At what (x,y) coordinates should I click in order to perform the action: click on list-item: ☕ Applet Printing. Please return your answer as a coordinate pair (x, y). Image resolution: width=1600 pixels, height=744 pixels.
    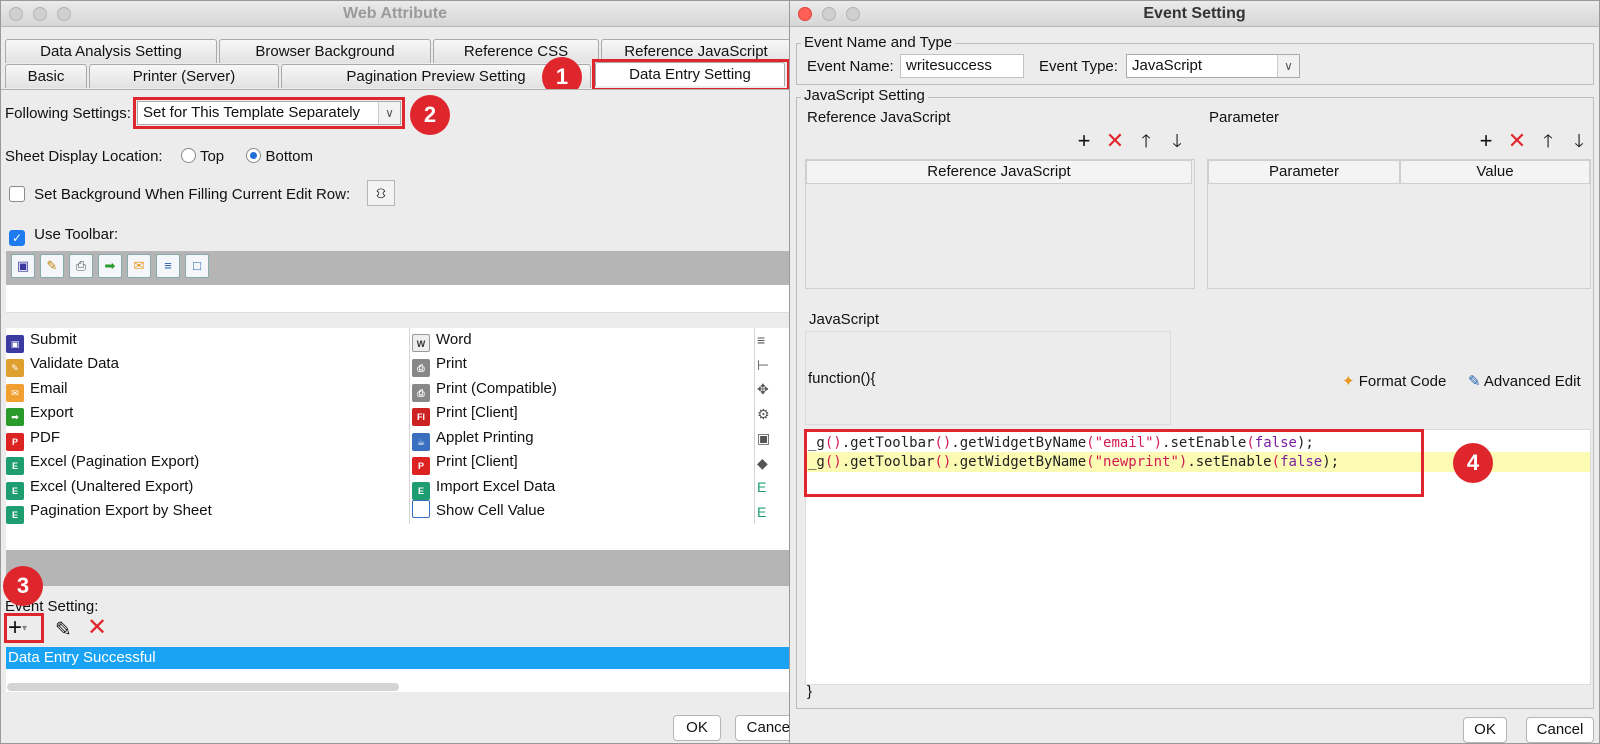
    Looking at the image, I should click on (473, 438).